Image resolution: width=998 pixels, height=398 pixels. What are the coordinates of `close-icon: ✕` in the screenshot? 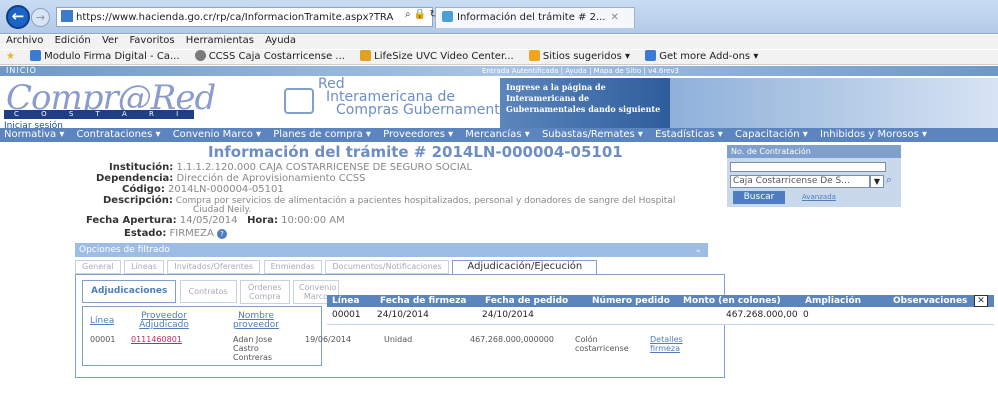 It's located at (981, 301).